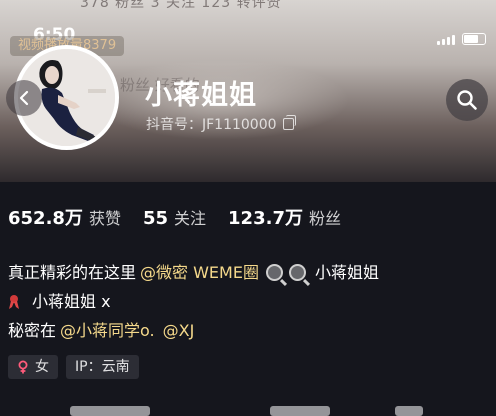 The height and width of the screenshot is (416, 496). I want to click on mention-link: @微密 WEME圈, so click(199, 272).